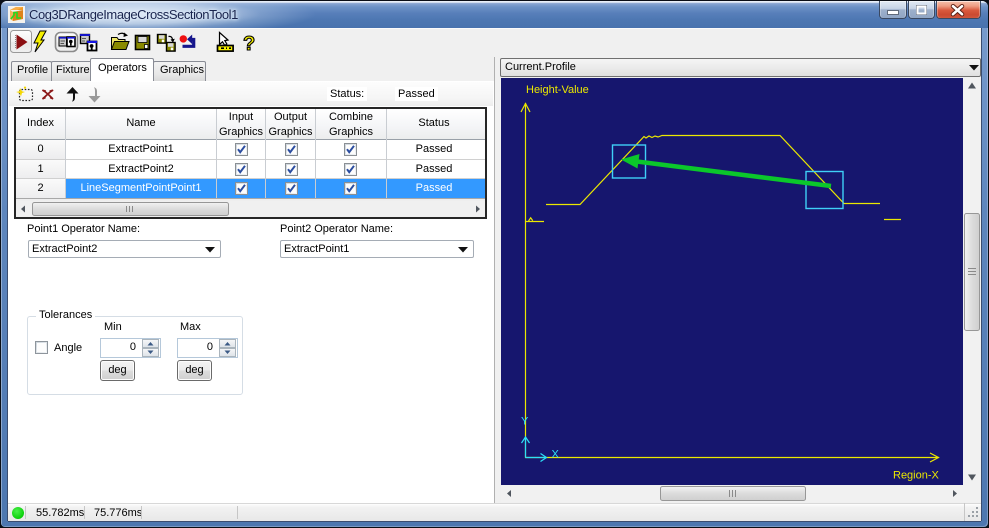 This screenshot has height=528, width=989. What do you see at coordinates (556, 455) in the screenshot?
I see `svg-text: X` at bounding box center [556, 455].